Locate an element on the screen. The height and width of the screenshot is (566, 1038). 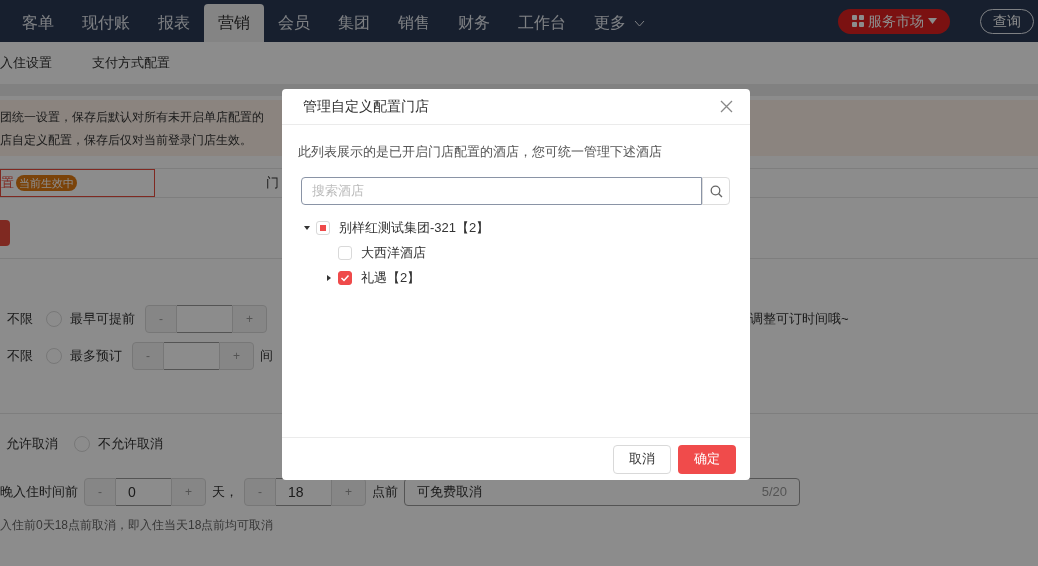
config-tab: 门 is located at coordinates (217, 183).